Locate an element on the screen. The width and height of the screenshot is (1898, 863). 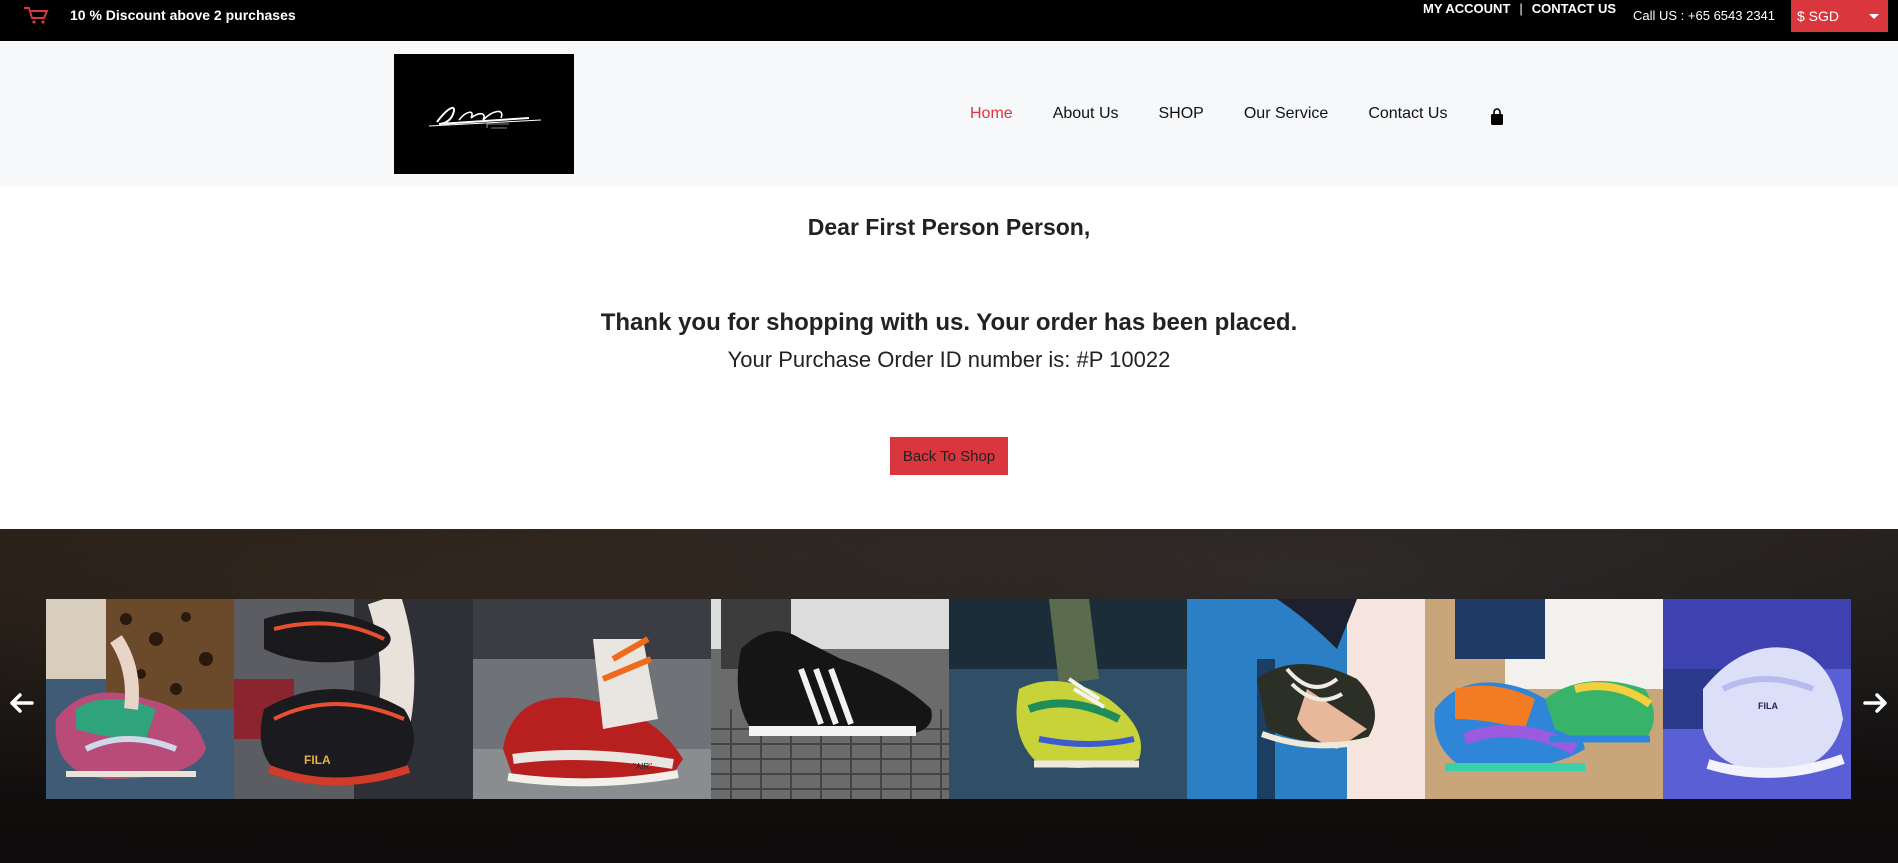
arrow-left-icon is located at coordinates (21, 703).